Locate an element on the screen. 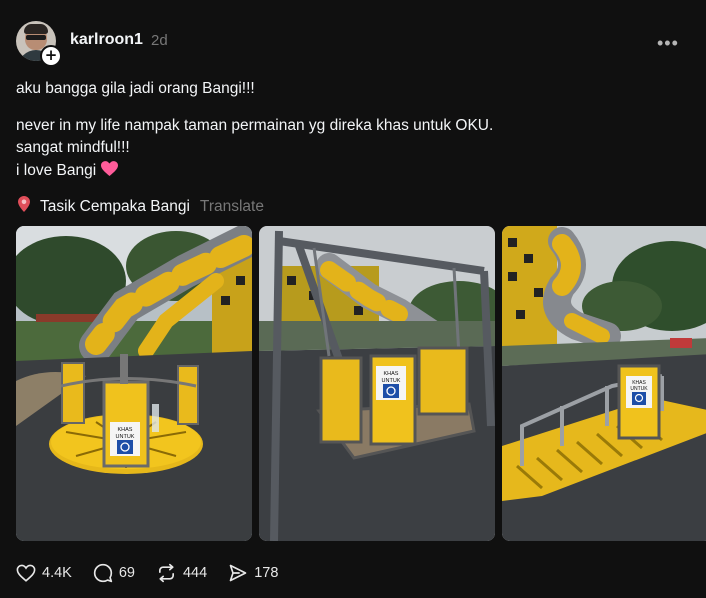 The width and height of the screenshot is (706, 598). repost-button: 444 is located at coordinates (181, 573).